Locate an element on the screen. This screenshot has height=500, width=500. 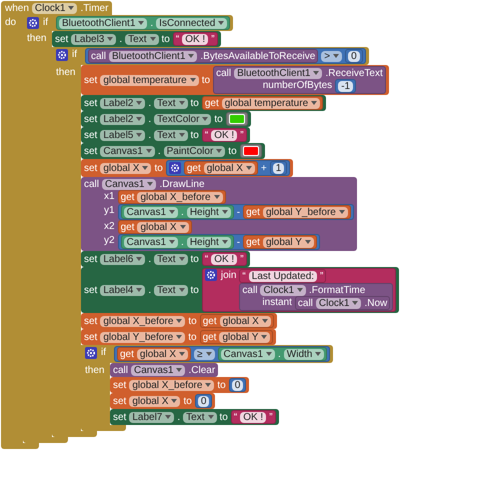
dropdown-field: IsConnected is located at coordinates (192, 23).